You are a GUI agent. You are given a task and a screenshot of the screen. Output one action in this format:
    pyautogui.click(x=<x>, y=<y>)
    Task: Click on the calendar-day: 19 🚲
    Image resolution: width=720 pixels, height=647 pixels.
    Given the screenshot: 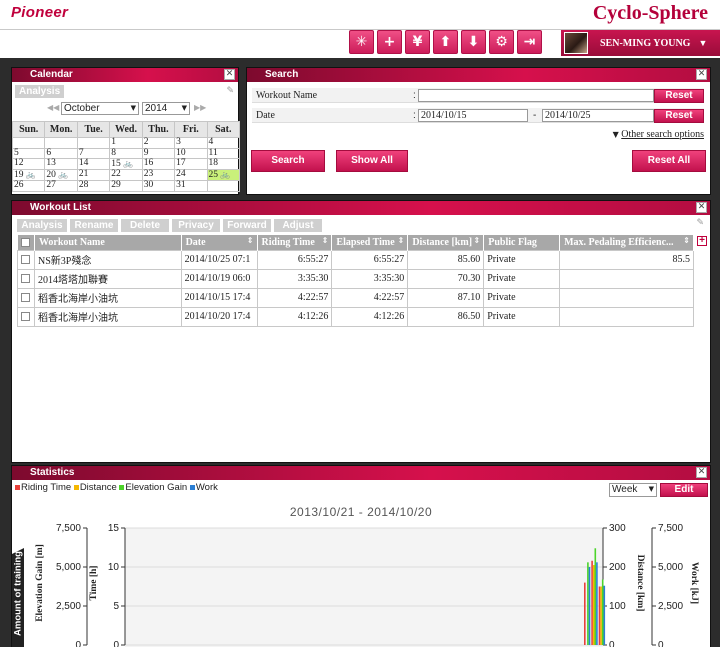 What is the action you would take?
    pyautogui.click(x=28, y=175)
    